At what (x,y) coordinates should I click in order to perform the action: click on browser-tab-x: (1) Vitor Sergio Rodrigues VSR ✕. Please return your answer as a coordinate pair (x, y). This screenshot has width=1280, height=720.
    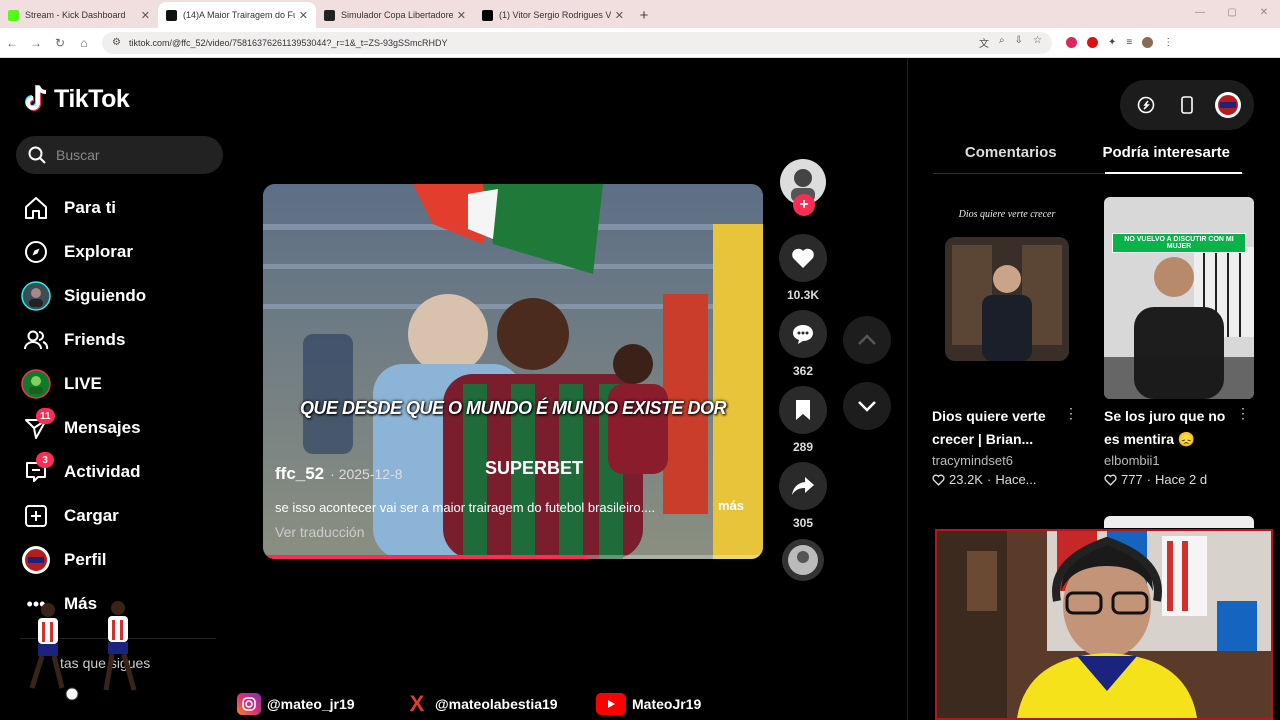
    Looking at the image, I should click on (553, 15).